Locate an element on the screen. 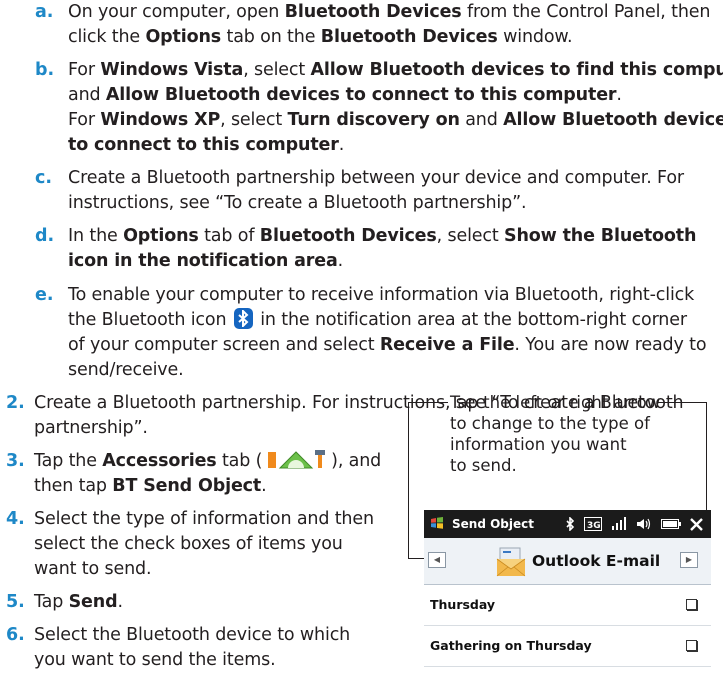 This screenshot has height=674, width=723. list-item: Gathering on Thursday is located at coordinates (567, 646).